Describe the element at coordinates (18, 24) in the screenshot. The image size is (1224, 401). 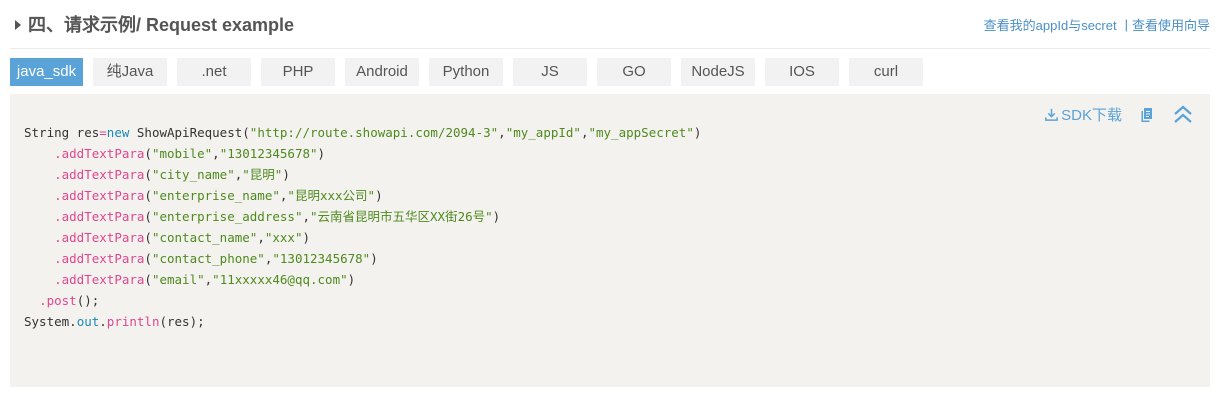
I see `caret-right-icon` at that location.